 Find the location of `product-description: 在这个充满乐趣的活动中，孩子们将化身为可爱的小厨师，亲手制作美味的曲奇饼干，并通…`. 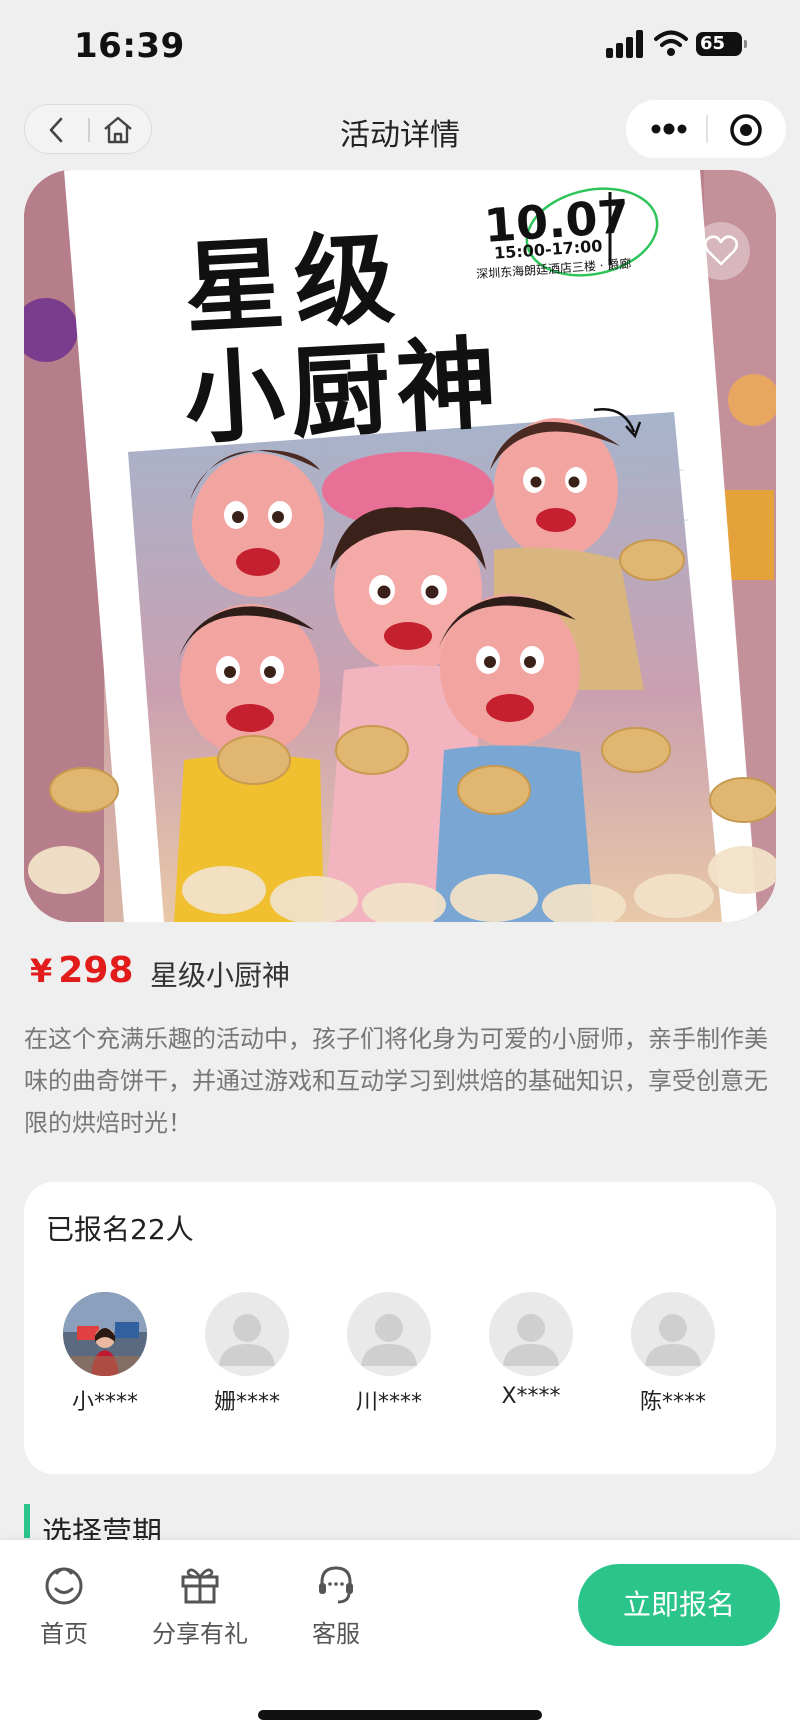

product-description: 在这个充满乐趣的活动中，孩子们将化身为可爱的小厨师，亲手制作美味的曲奇饼干，并通… is located at coordinates (396, 1081).